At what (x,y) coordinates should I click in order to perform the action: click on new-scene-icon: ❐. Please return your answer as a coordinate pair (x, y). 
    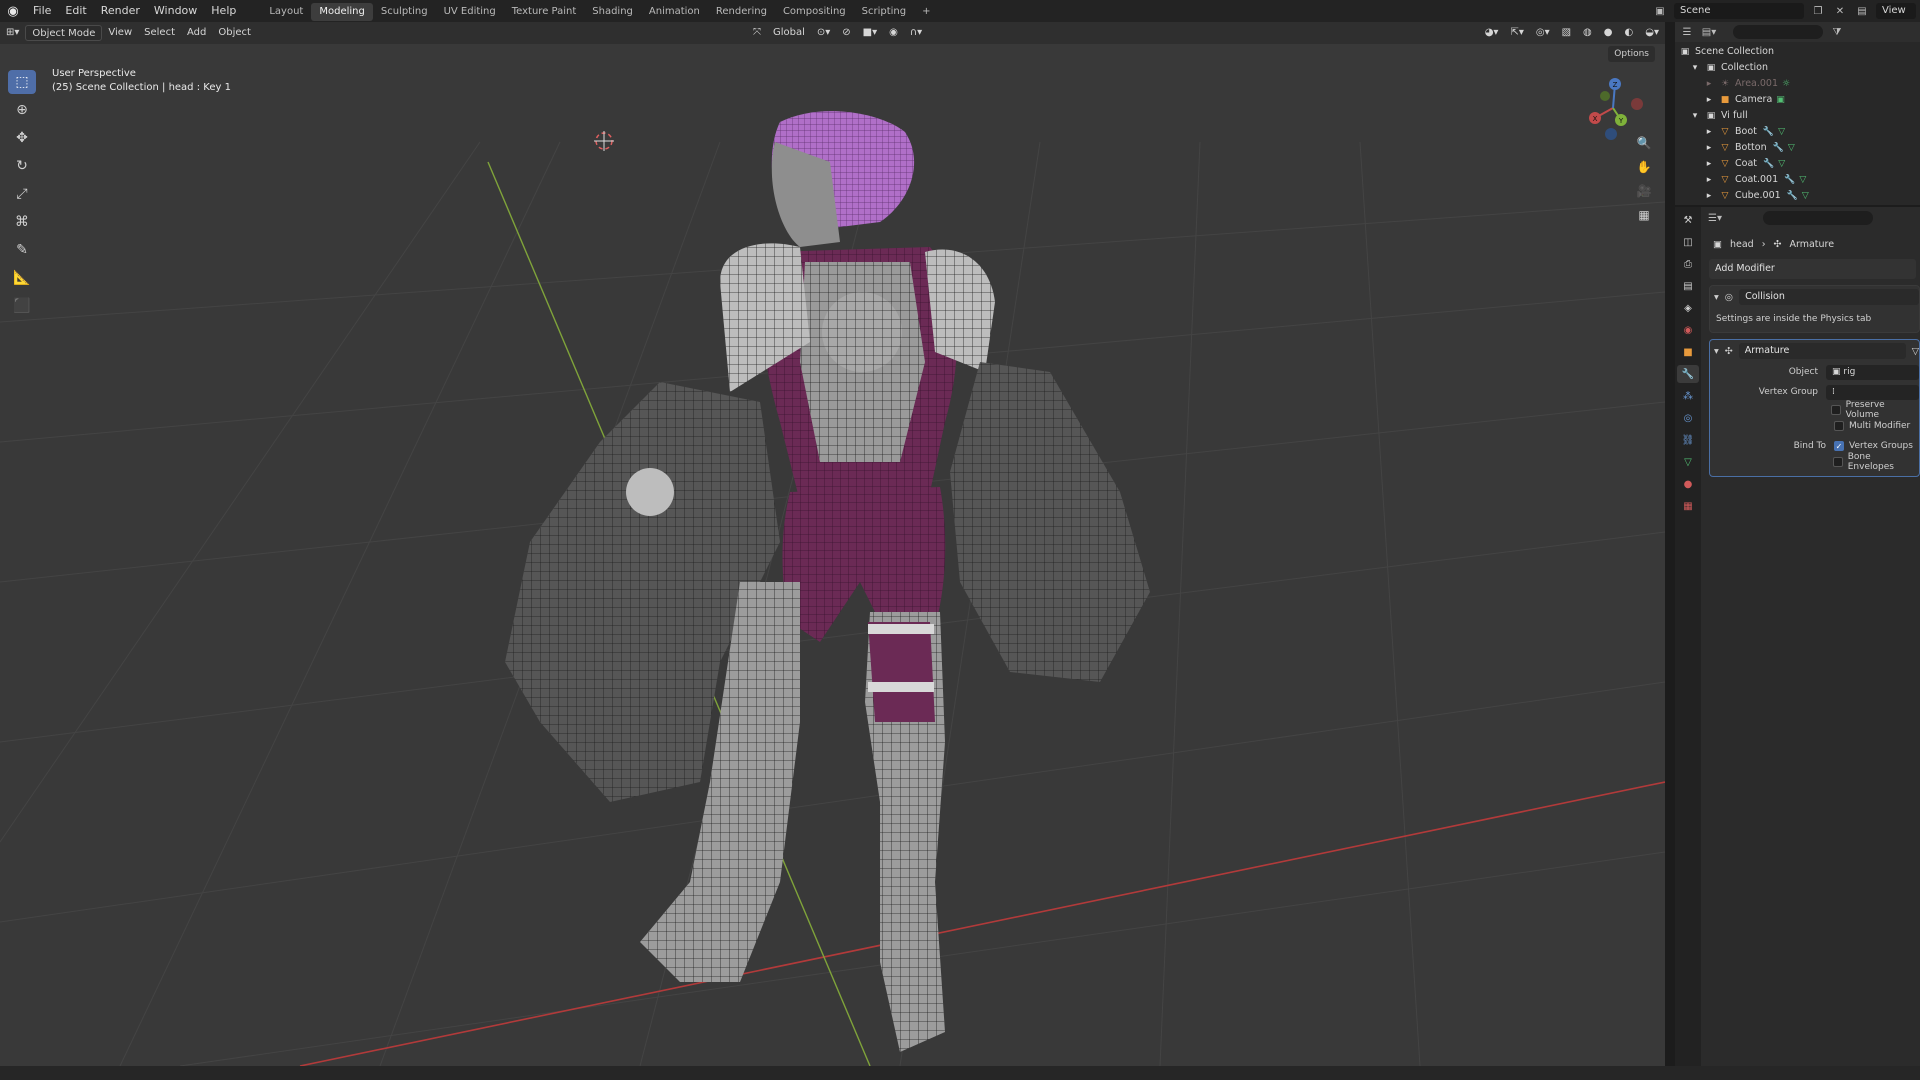
    Looking at the image, I should click on (1818, 11).